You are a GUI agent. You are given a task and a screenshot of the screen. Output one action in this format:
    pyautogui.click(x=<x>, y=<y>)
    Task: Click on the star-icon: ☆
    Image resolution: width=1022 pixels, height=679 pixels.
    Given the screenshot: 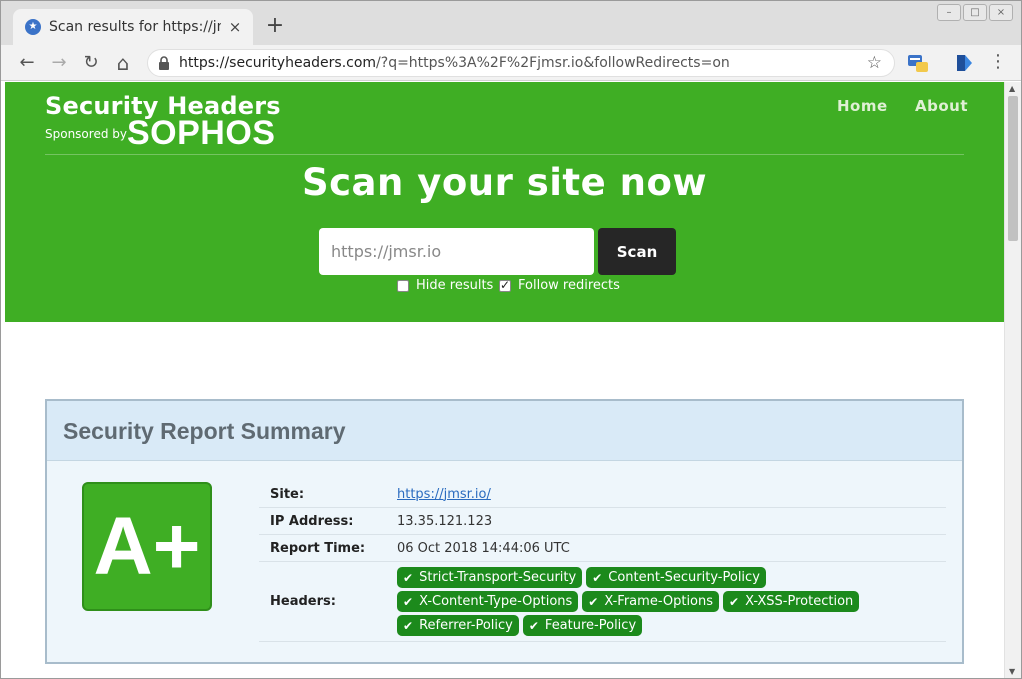 What is the action you would take?
    pyautogui.click(x=874, y=63)
    